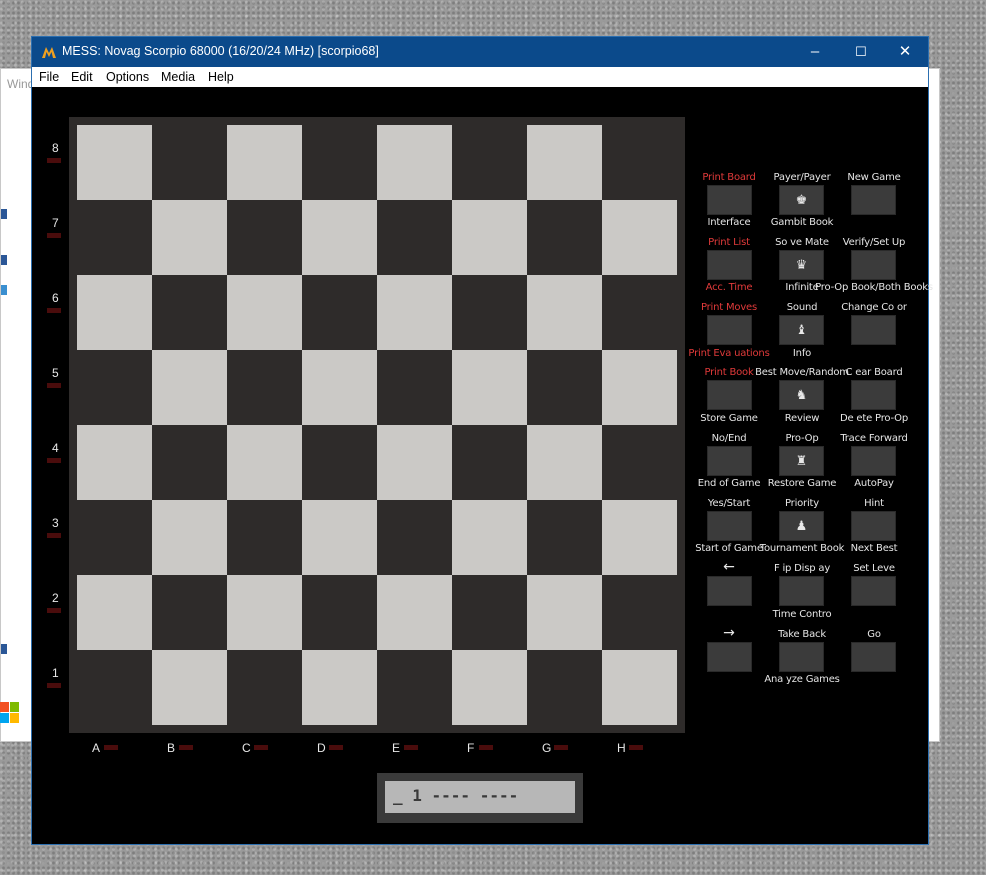 The image size is (986, 875). I want to click on square-b7, so click(189, 237).